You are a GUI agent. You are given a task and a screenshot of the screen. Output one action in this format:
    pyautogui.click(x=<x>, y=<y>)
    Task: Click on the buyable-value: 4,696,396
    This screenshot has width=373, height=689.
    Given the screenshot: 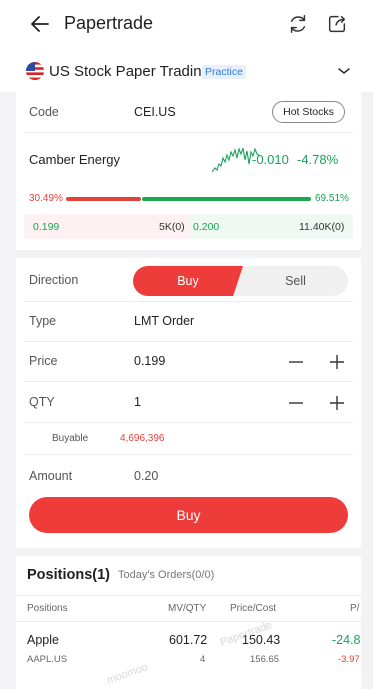 What is the action you would take?
    pyautogui.click(x=142, y=438)
    